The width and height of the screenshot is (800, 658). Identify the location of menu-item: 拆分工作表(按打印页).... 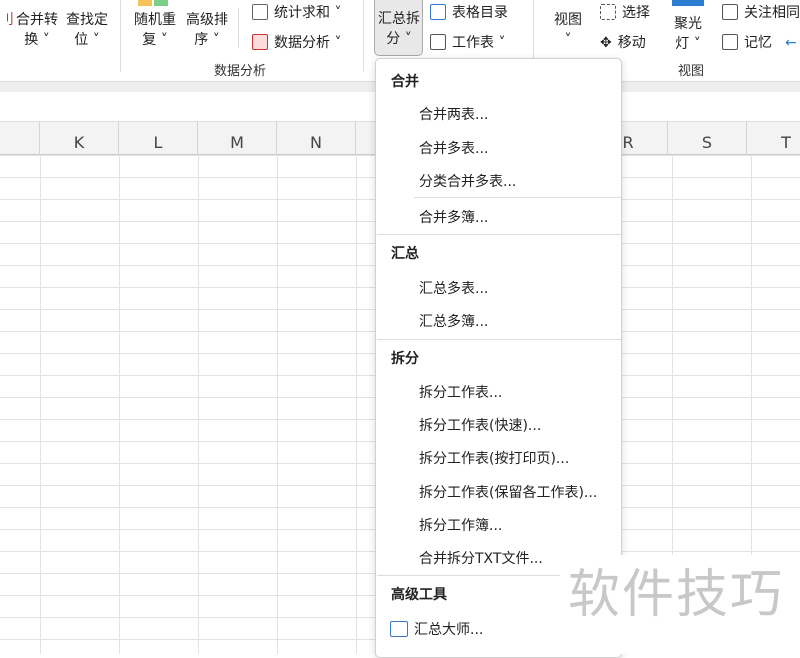
(494, 458).